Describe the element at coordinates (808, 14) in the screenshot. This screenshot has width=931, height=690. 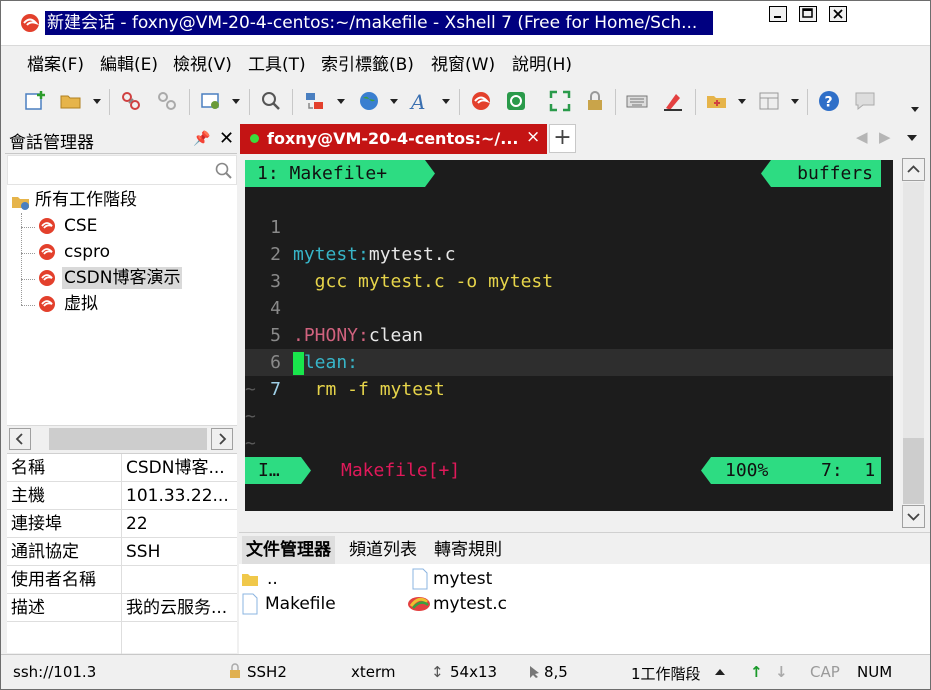
I see `maximize-button` at that location.